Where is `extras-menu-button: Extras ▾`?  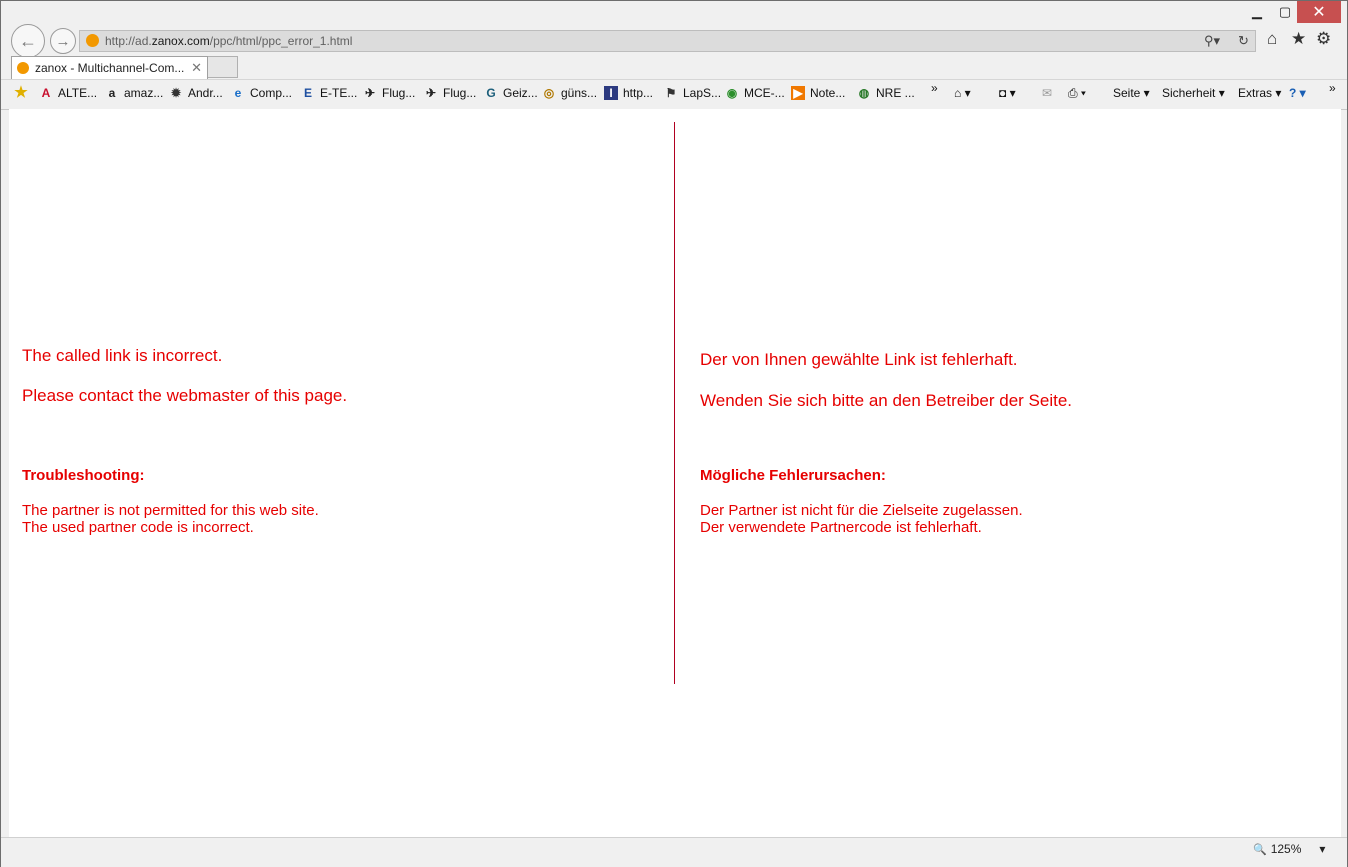
extras-menu-button: Extras ▾ is located at coordinates (1259, 93).